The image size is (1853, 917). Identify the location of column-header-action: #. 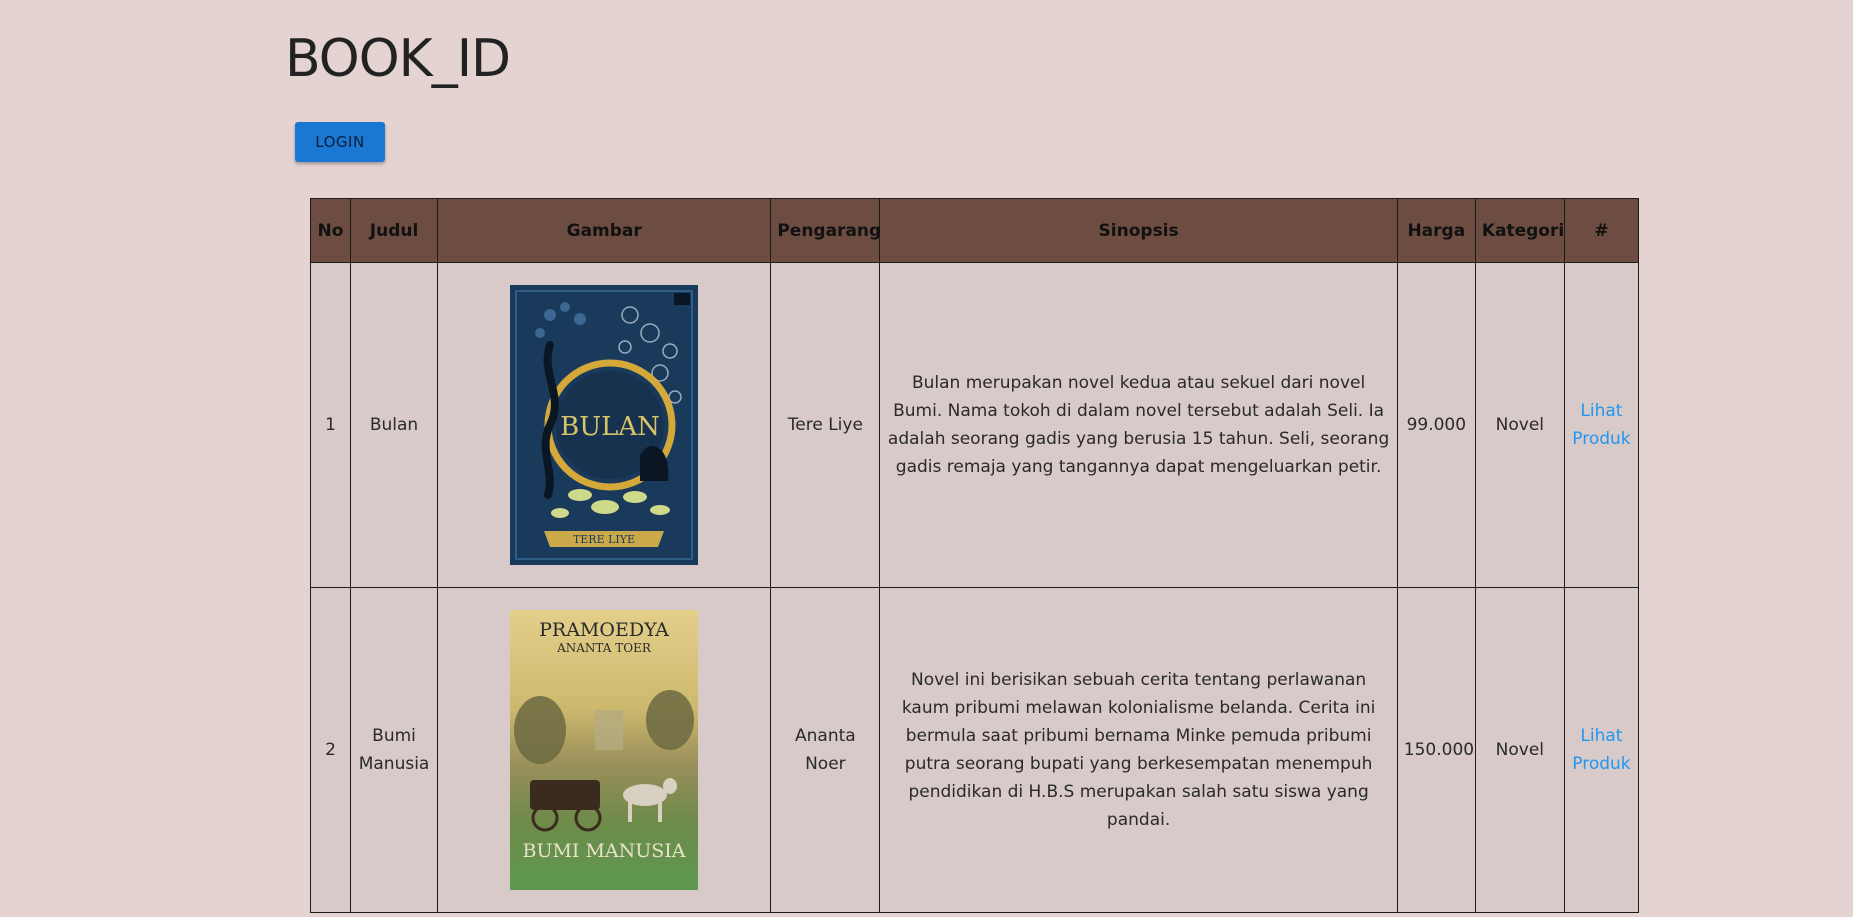
(1601, 230).